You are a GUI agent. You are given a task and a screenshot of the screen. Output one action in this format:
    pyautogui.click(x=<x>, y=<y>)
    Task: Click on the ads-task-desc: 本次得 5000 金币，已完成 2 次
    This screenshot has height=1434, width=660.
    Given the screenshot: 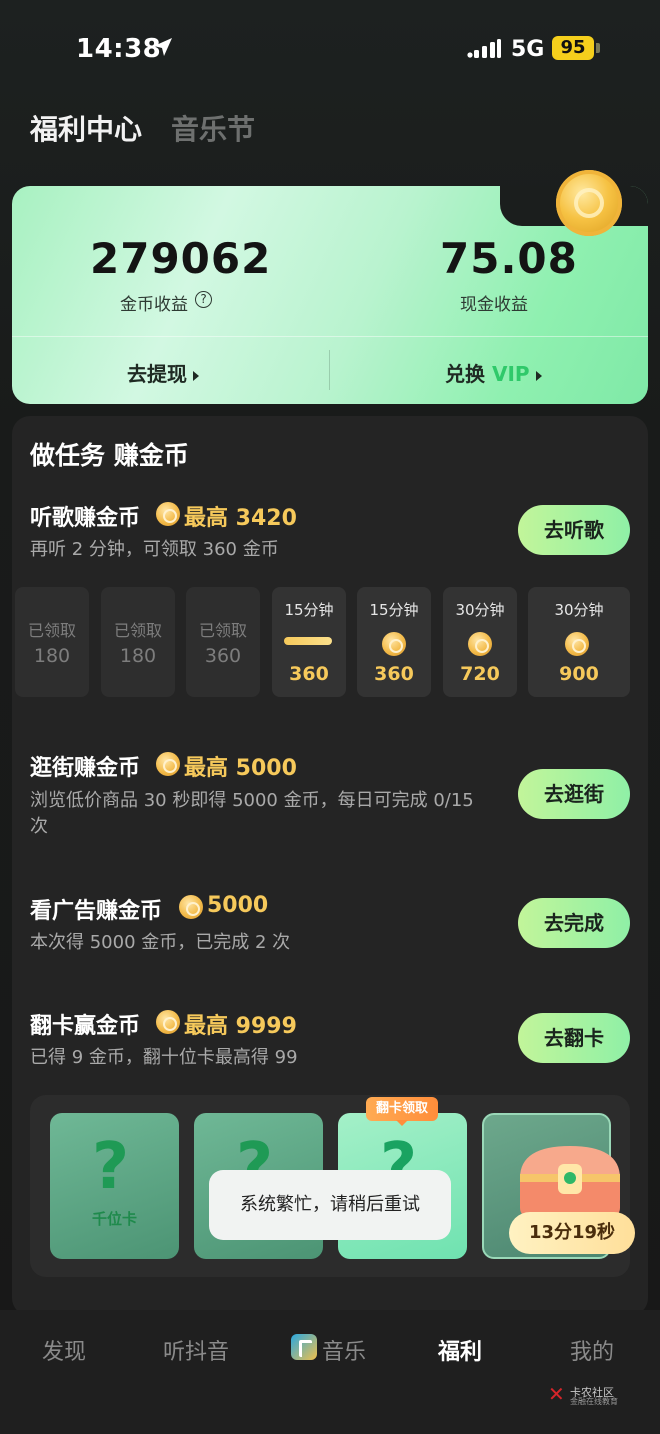 What is the action you would take?
    pyautogui.click(x=160, y=942)
    